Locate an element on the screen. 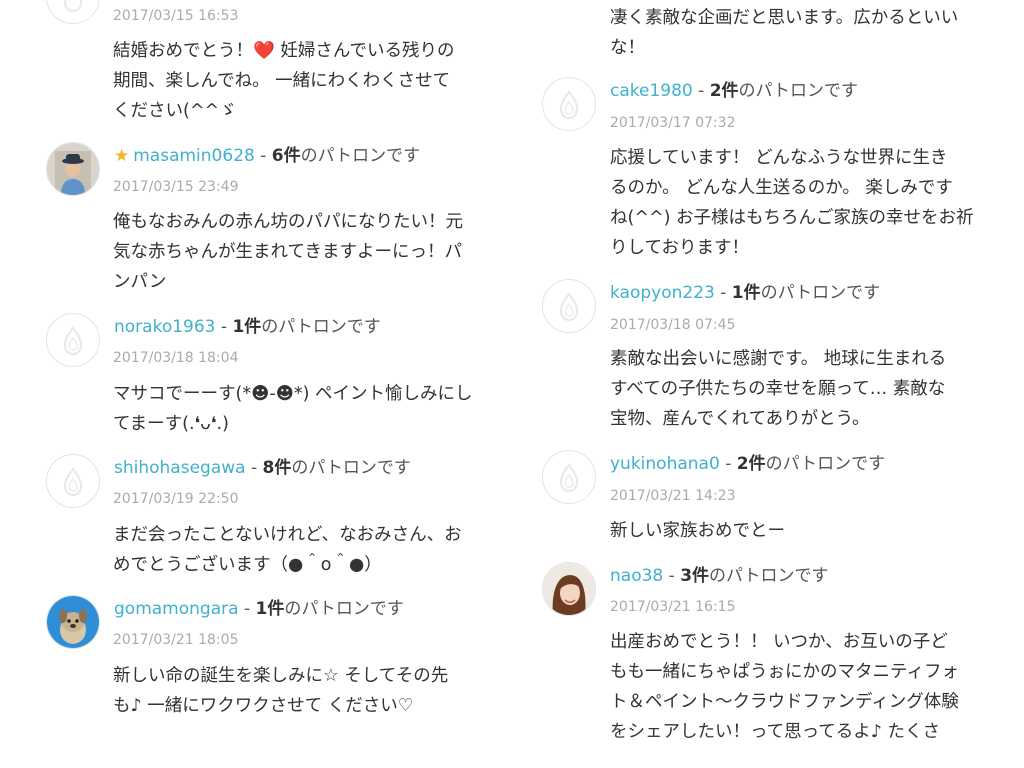  username-link: shihohasegawa is located at coordinates (180, 468).